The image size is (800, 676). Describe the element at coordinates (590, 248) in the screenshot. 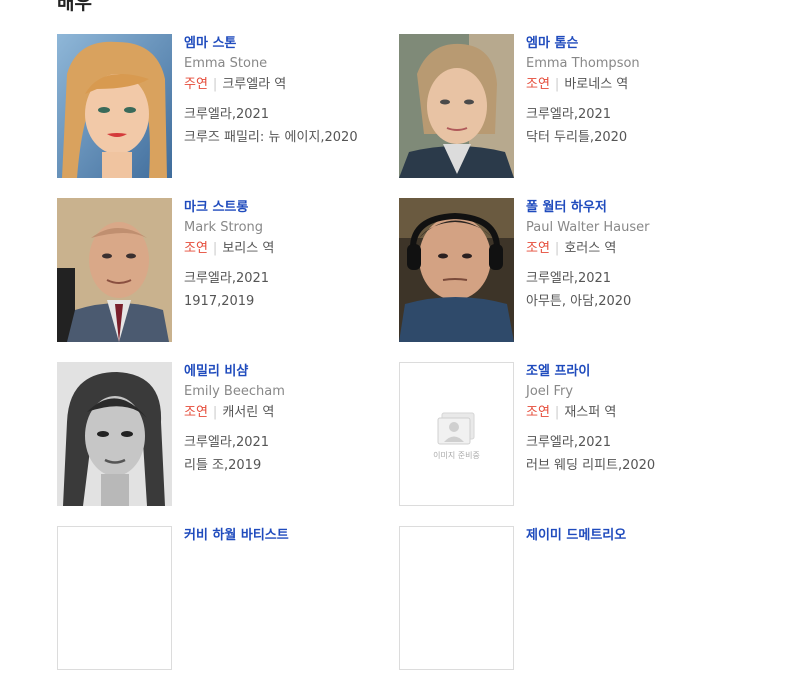

I see `role-name: 호러스 역` at that location.